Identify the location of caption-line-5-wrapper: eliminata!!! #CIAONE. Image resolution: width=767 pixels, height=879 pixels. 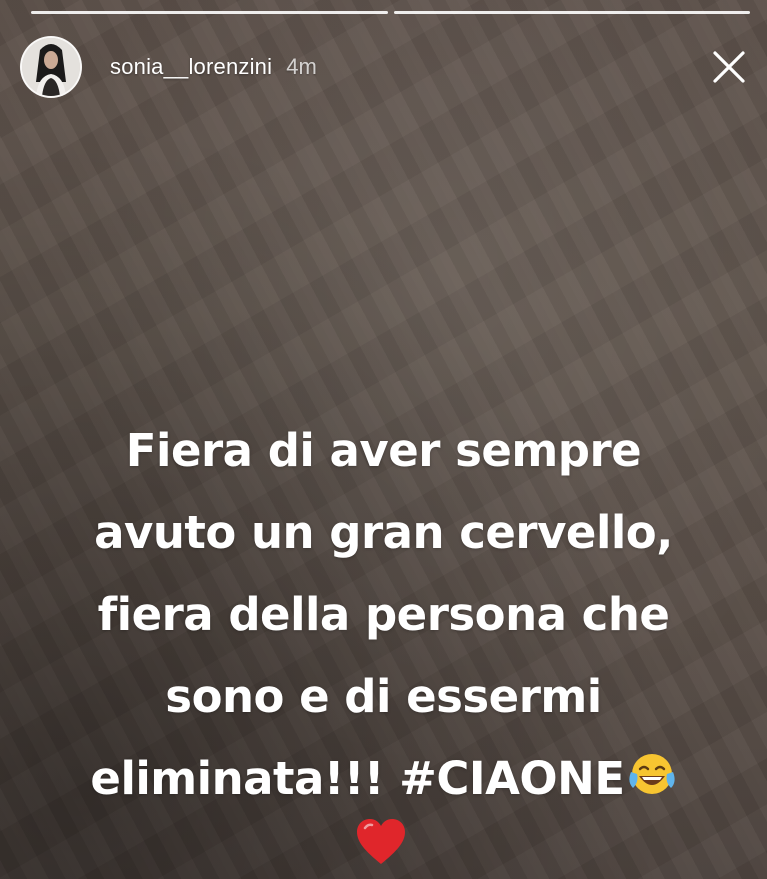
(383, 779).